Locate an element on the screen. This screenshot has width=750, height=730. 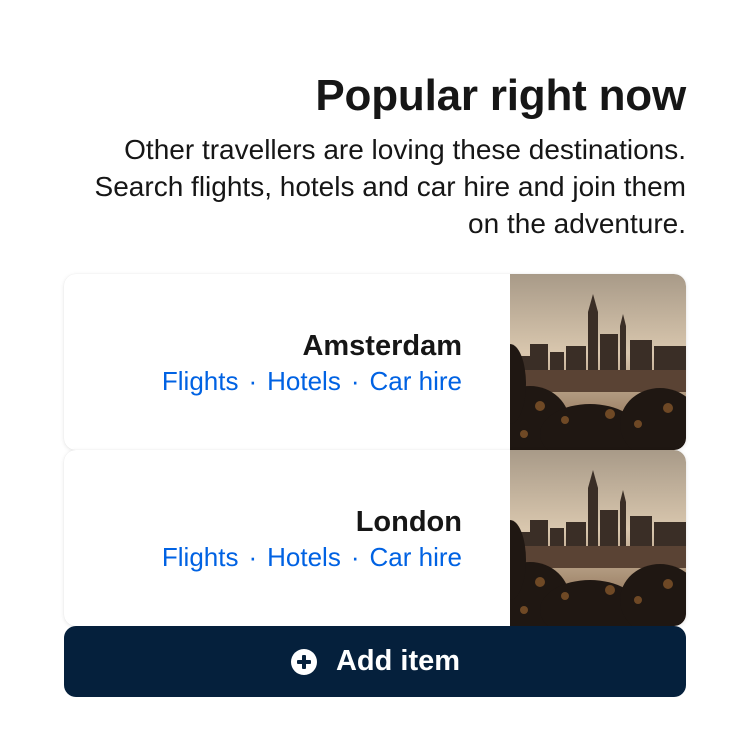
page-title: Popular right now is located at coordinates (500, 95).